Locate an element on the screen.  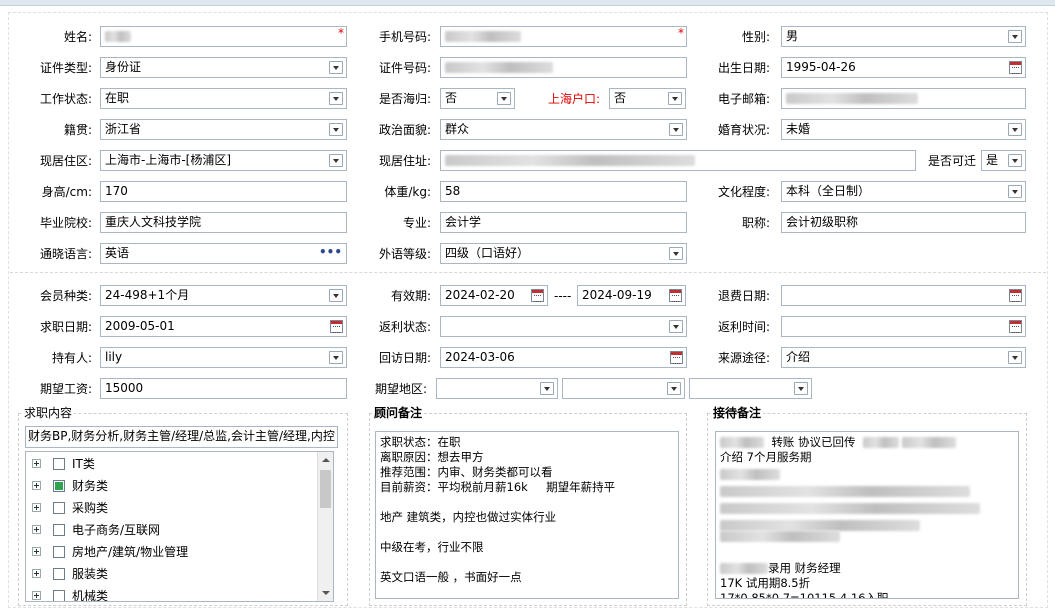
rebate-status-select is located at coordinates (563, 326).